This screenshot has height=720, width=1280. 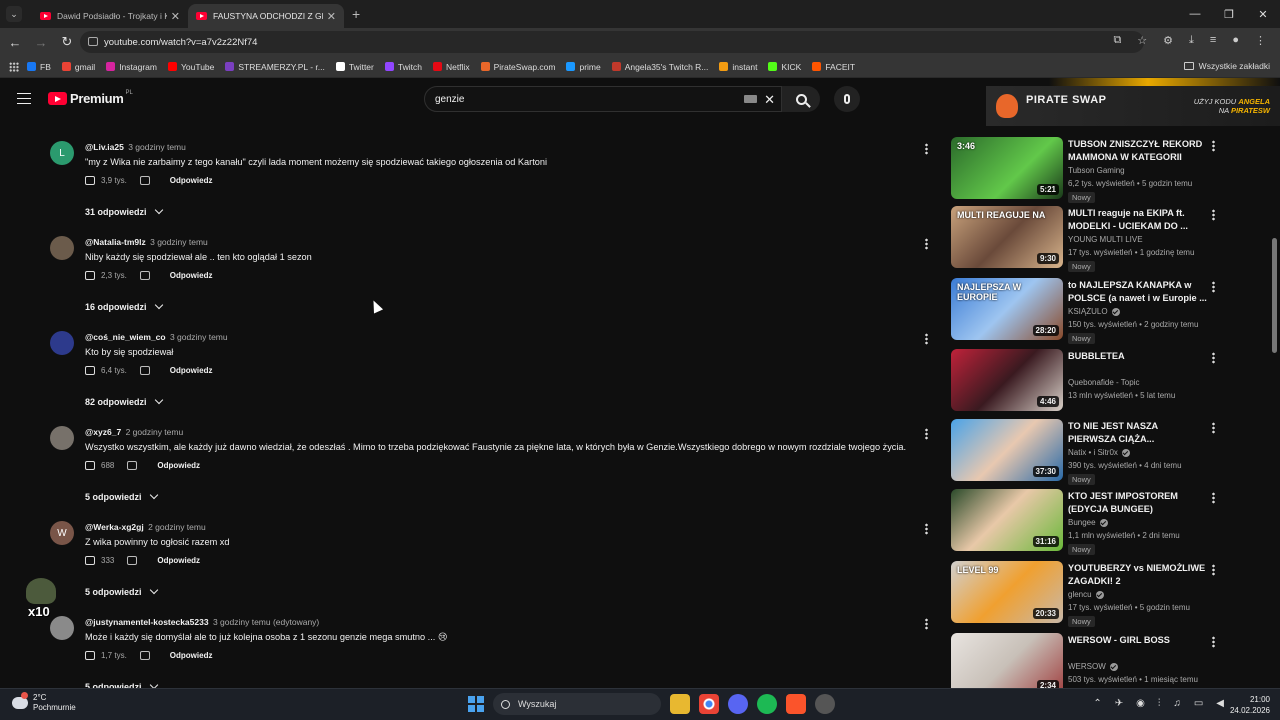 What do you see at coordinates (1105, 239) in the screenshot?
I see `video-channel: YOUNG MULTI LIVE` at bounding box center [1105, 239].